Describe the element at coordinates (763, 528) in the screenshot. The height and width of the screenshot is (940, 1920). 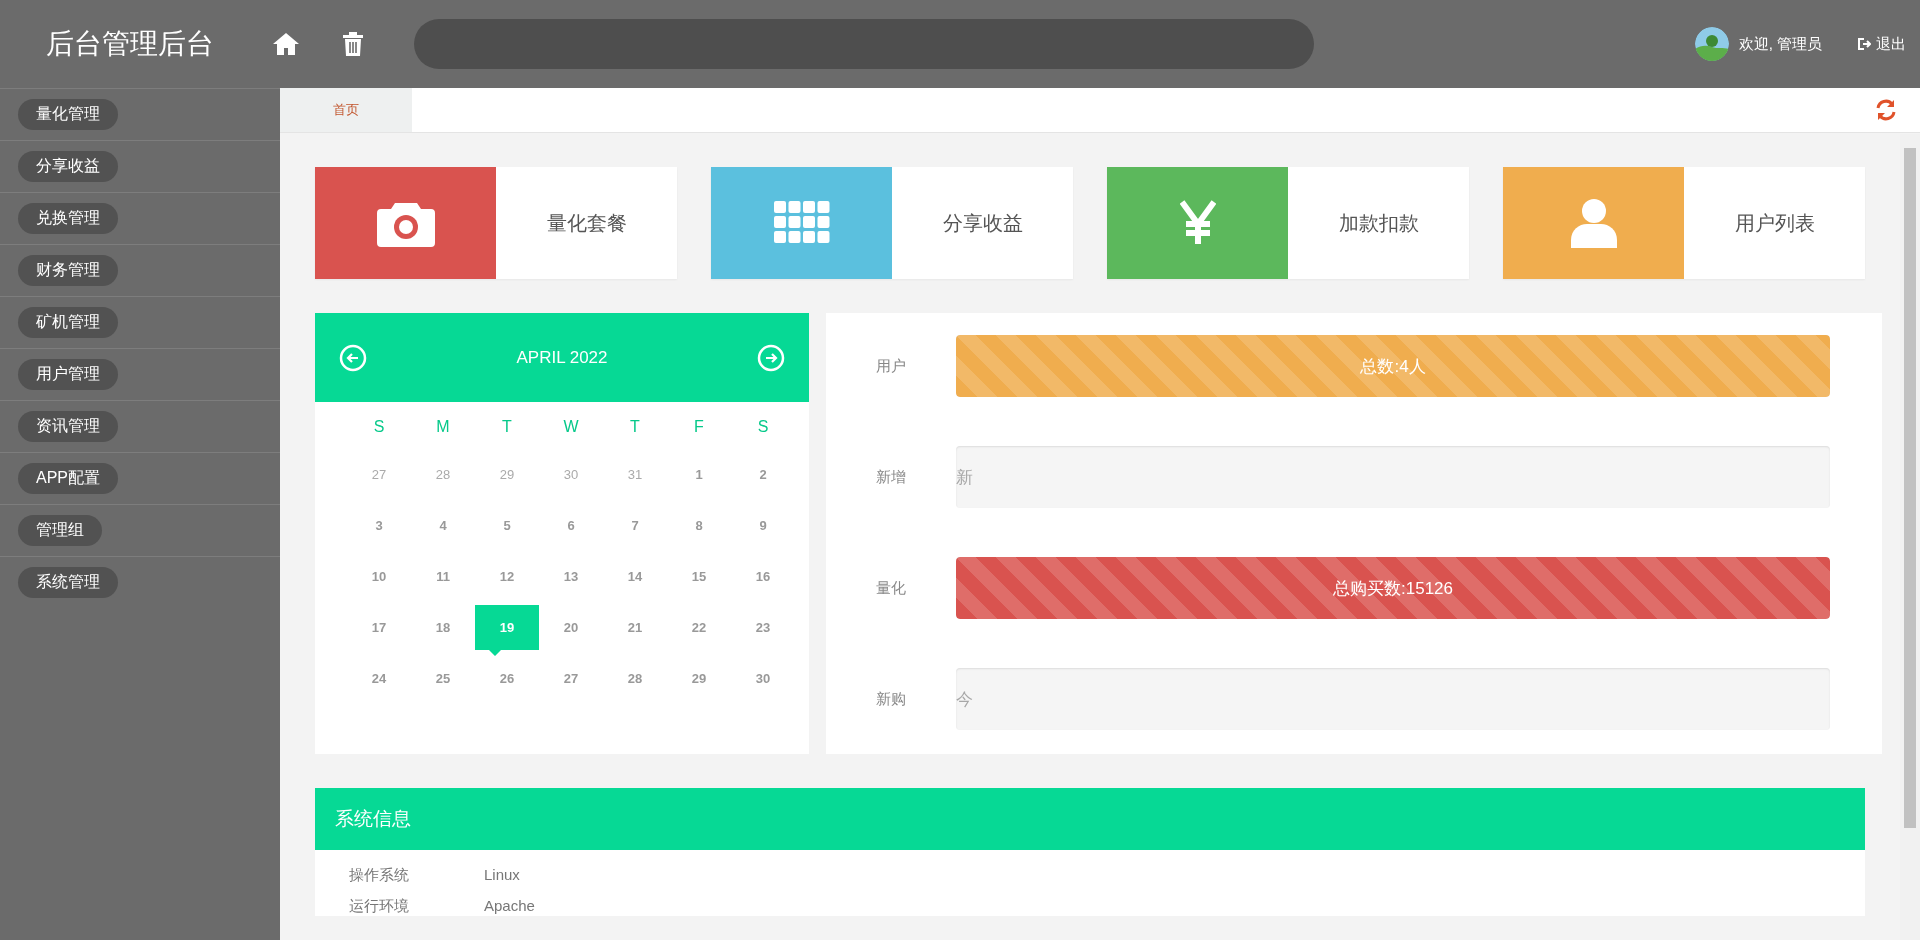
I see `calendar-day: 9` at that location.